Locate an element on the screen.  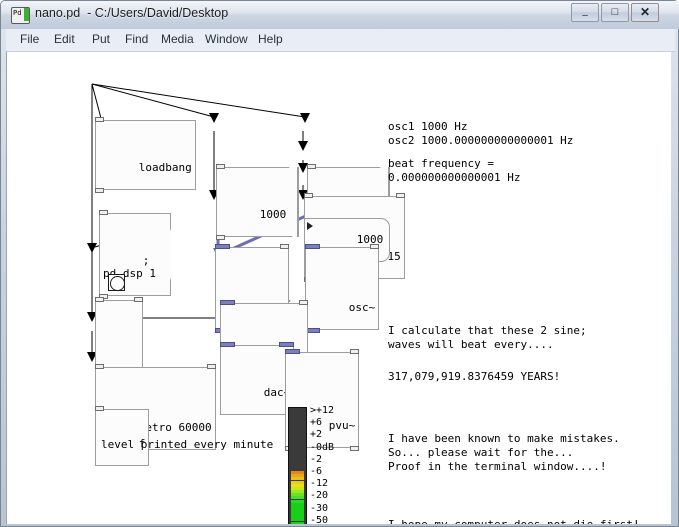
vu-scale-label: -0dB is located at coordinates (322, 447).